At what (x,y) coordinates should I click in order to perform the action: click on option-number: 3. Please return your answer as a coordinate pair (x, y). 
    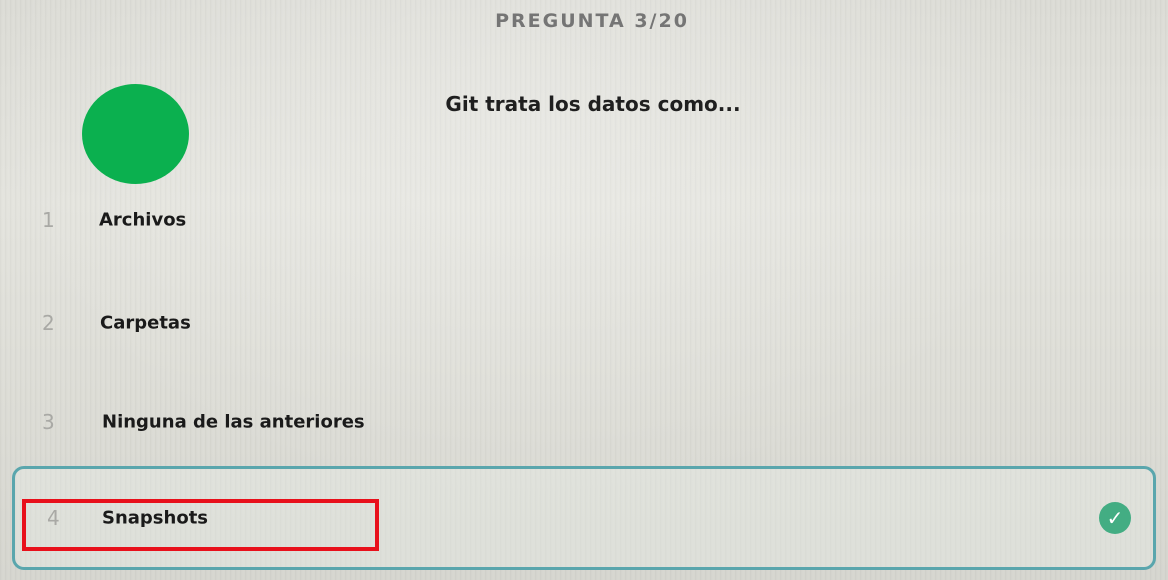
    Looking at the image, I should click on (48, 422).